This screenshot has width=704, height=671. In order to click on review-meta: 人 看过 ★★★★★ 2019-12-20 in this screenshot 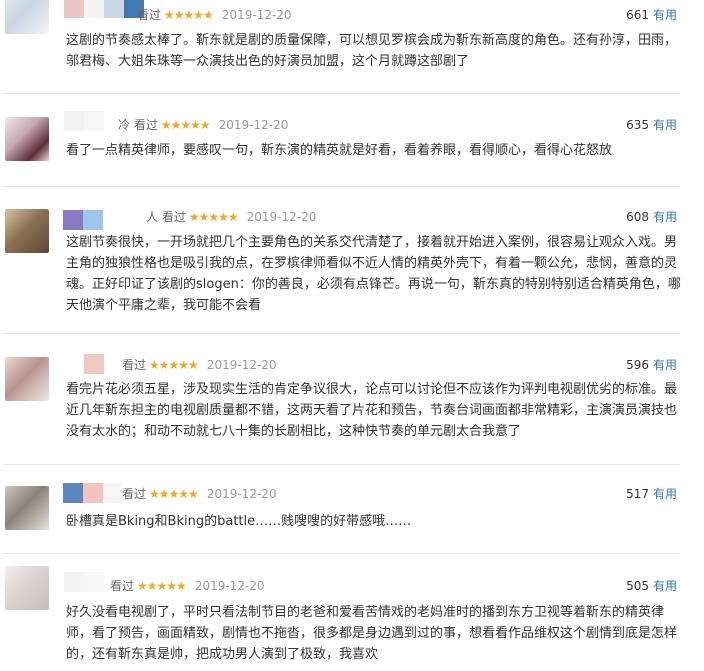, I will do `click(231, 217)`.